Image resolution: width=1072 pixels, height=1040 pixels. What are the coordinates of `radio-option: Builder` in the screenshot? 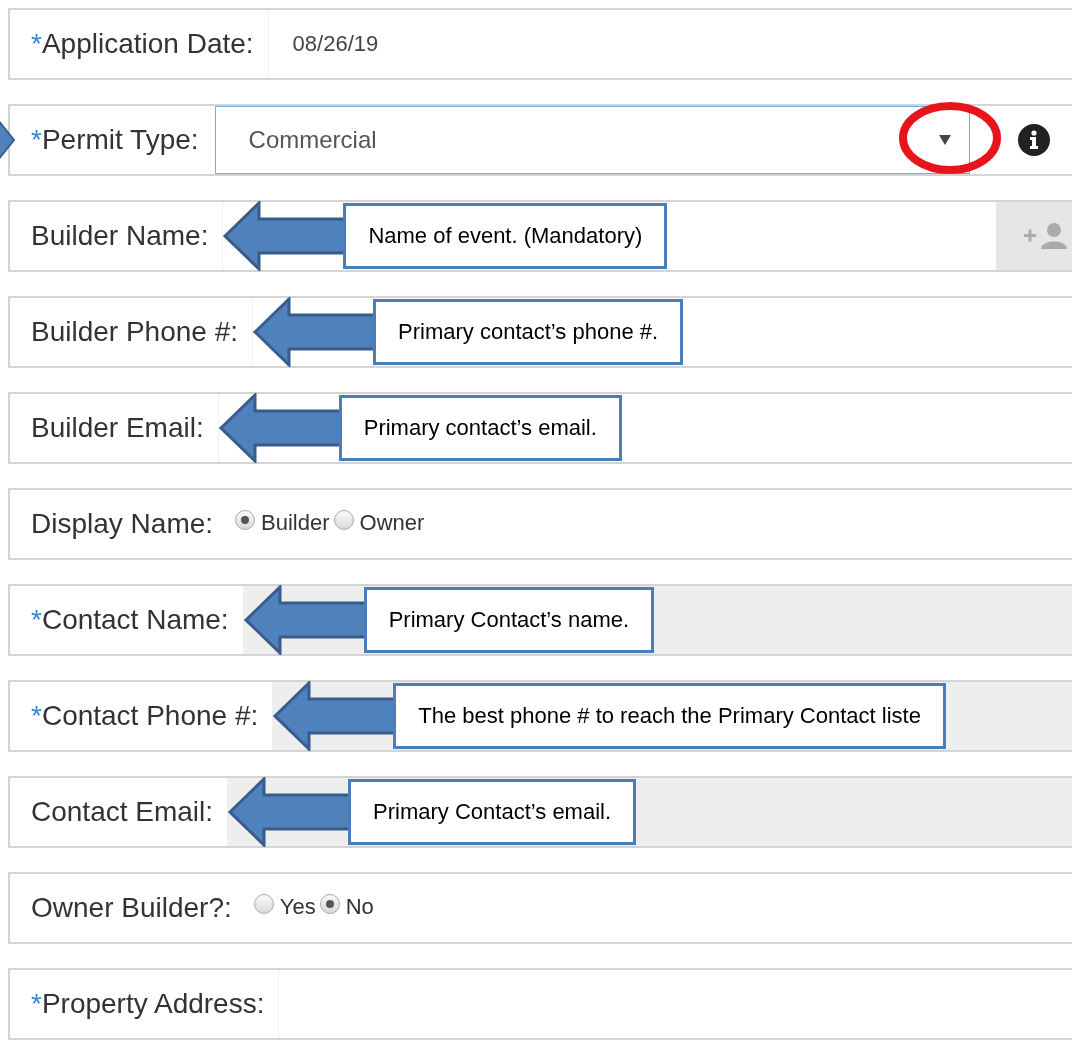 It's located at (282, 523).